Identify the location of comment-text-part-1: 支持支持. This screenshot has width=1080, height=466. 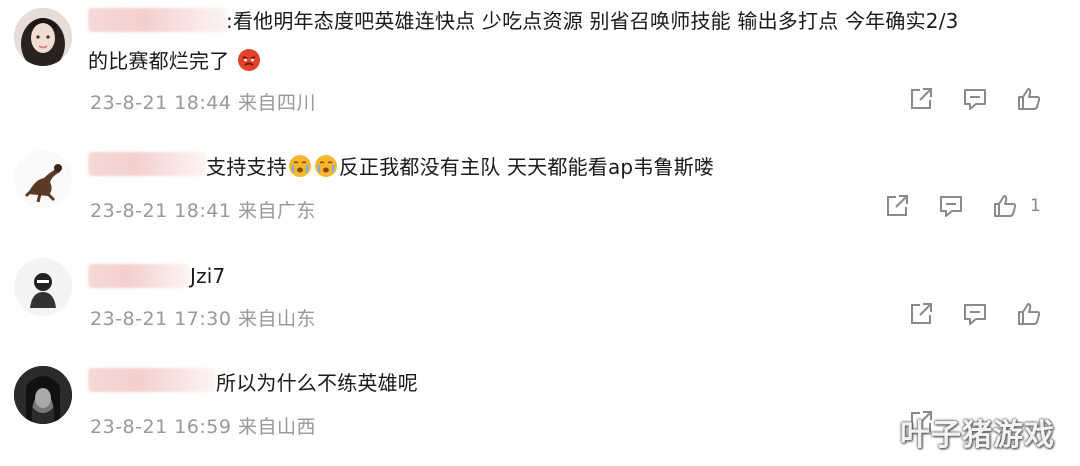
(246, 167).